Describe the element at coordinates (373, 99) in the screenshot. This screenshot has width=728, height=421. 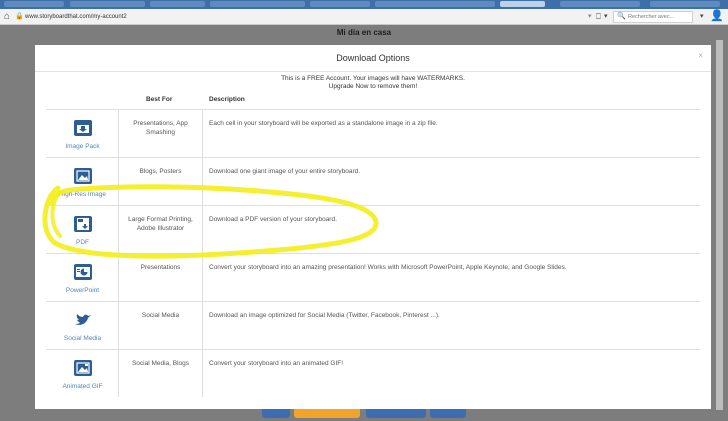
I see `table-header: Best For Description` at that location.